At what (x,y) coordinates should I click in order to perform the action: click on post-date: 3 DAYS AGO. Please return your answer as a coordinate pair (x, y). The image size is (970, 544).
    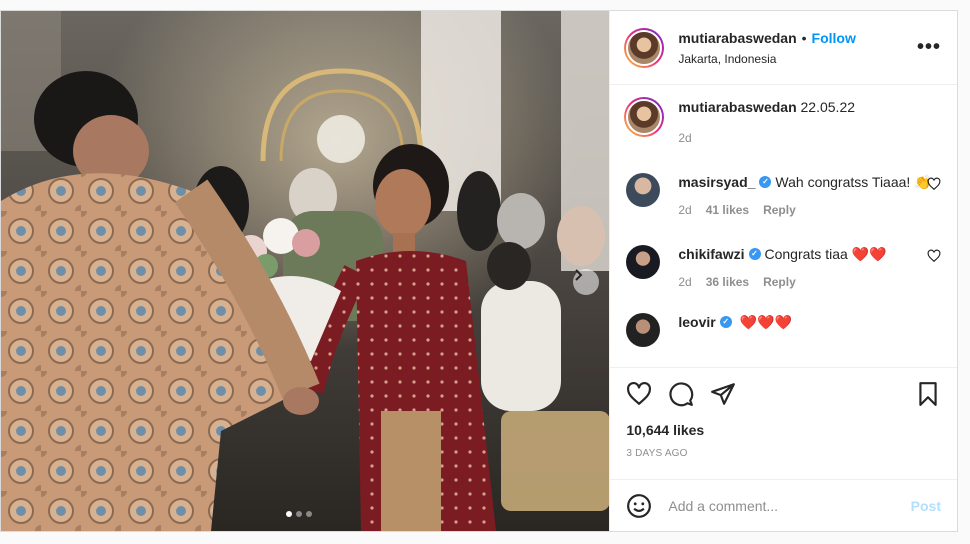
    Looking at the image, I should click on (783, 453).